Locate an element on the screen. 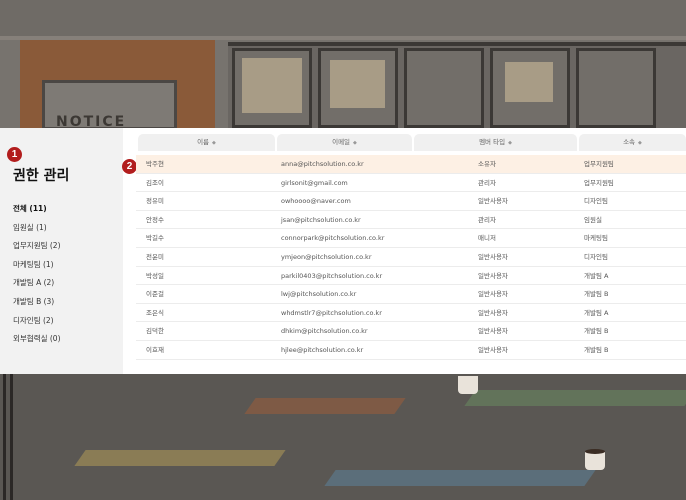 This screenshot has width=686, height=500. cell-member-type: 소유자 is located at coordinates (487, 164).